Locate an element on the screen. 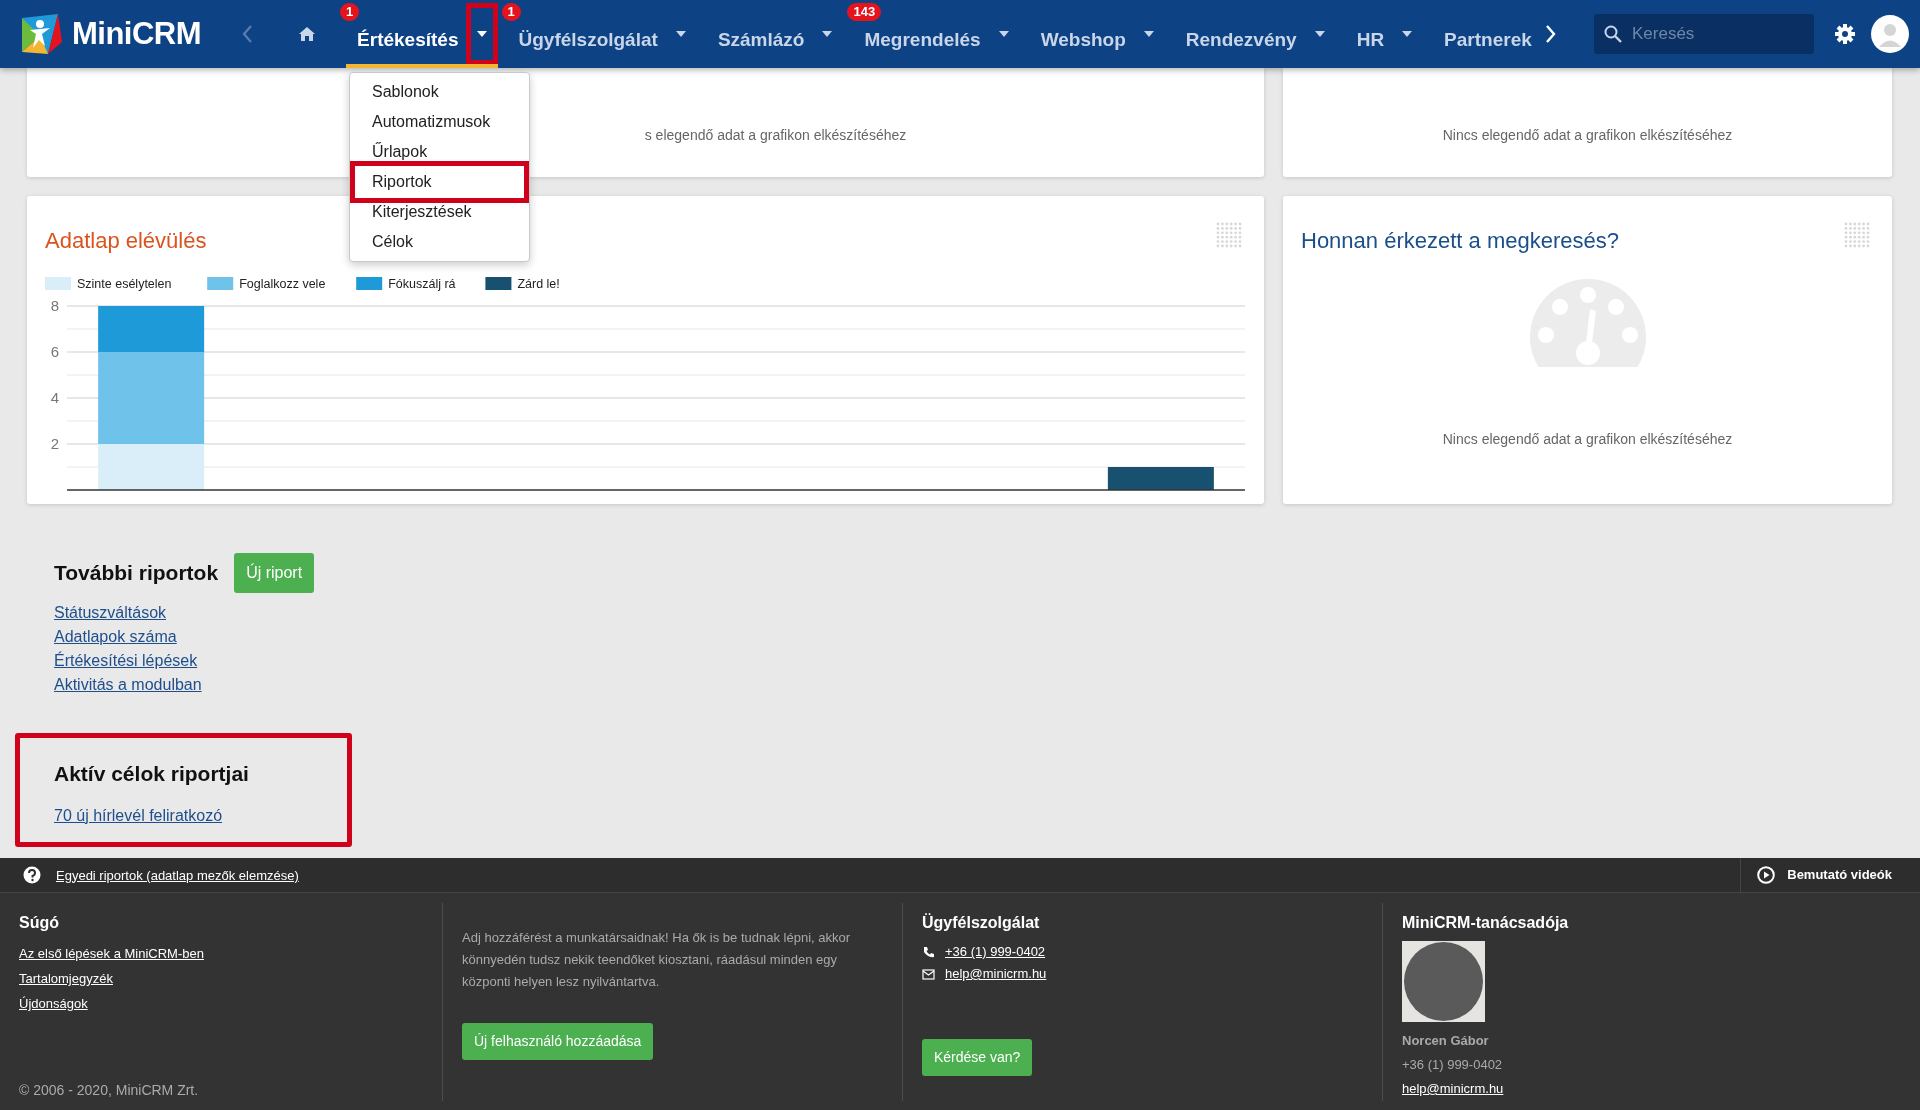  email-link: help@minicrm.hu is located at coordinates (996, 974).